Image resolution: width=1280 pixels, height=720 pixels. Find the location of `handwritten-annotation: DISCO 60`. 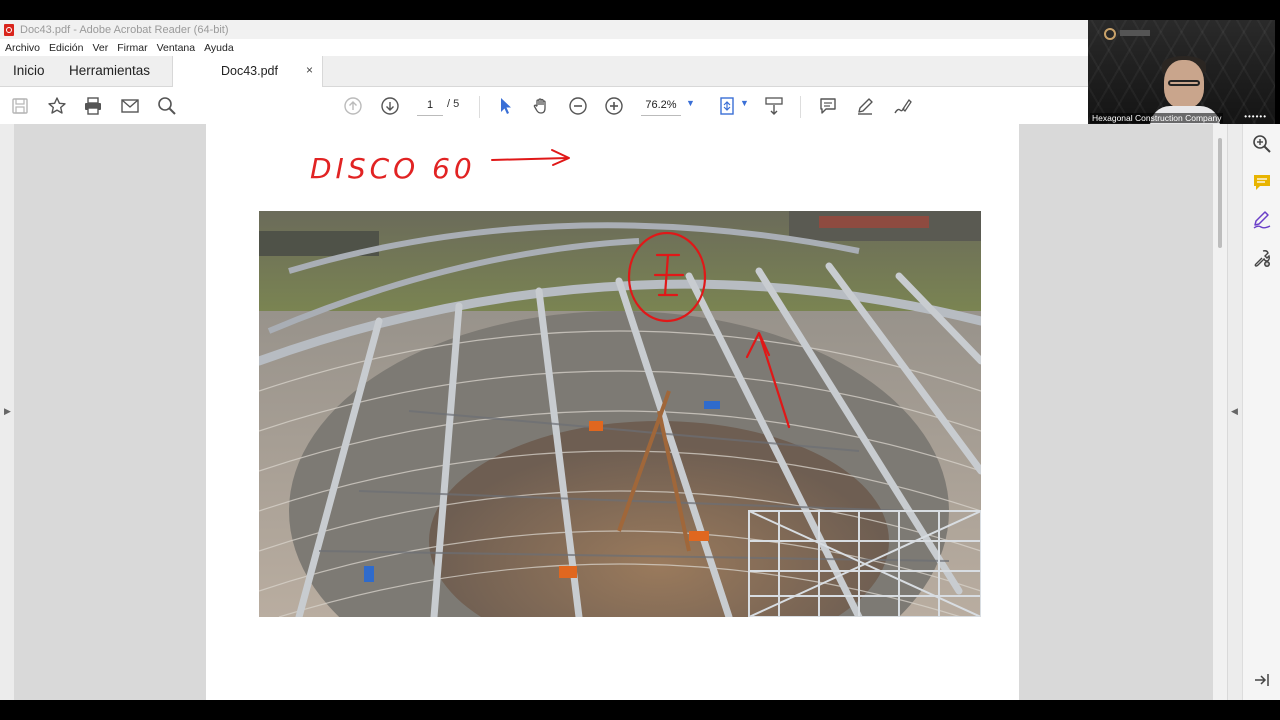

handwritten-annotation: DISCO 60 is located at coordinates (440, 167).